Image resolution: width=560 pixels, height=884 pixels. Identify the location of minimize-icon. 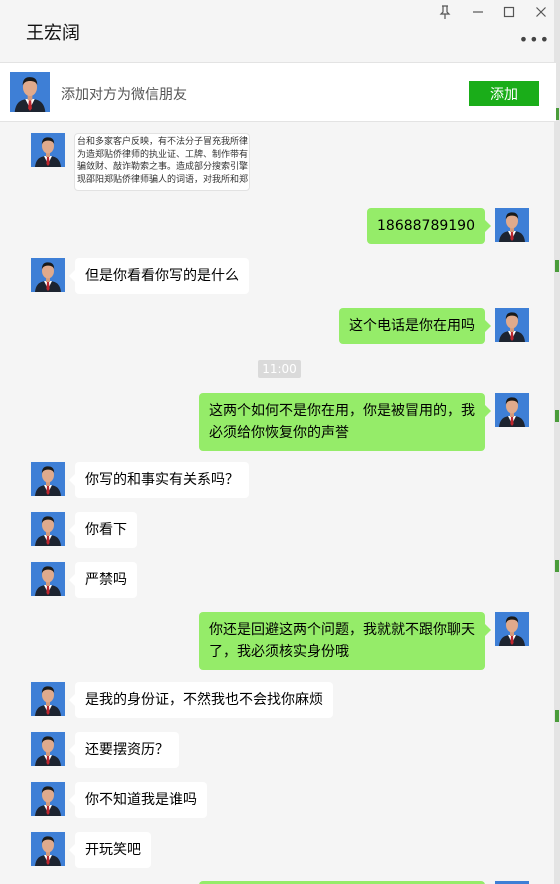
(478, 12).